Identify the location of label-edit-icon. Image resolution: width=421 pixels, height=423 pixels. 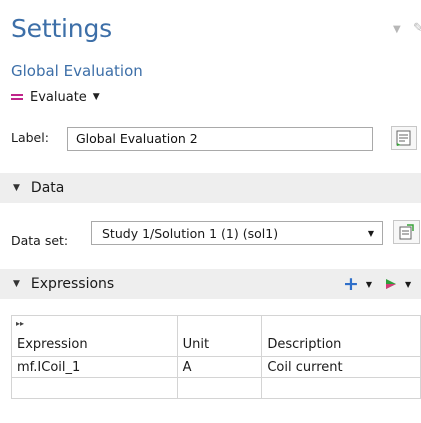
(403, 138).